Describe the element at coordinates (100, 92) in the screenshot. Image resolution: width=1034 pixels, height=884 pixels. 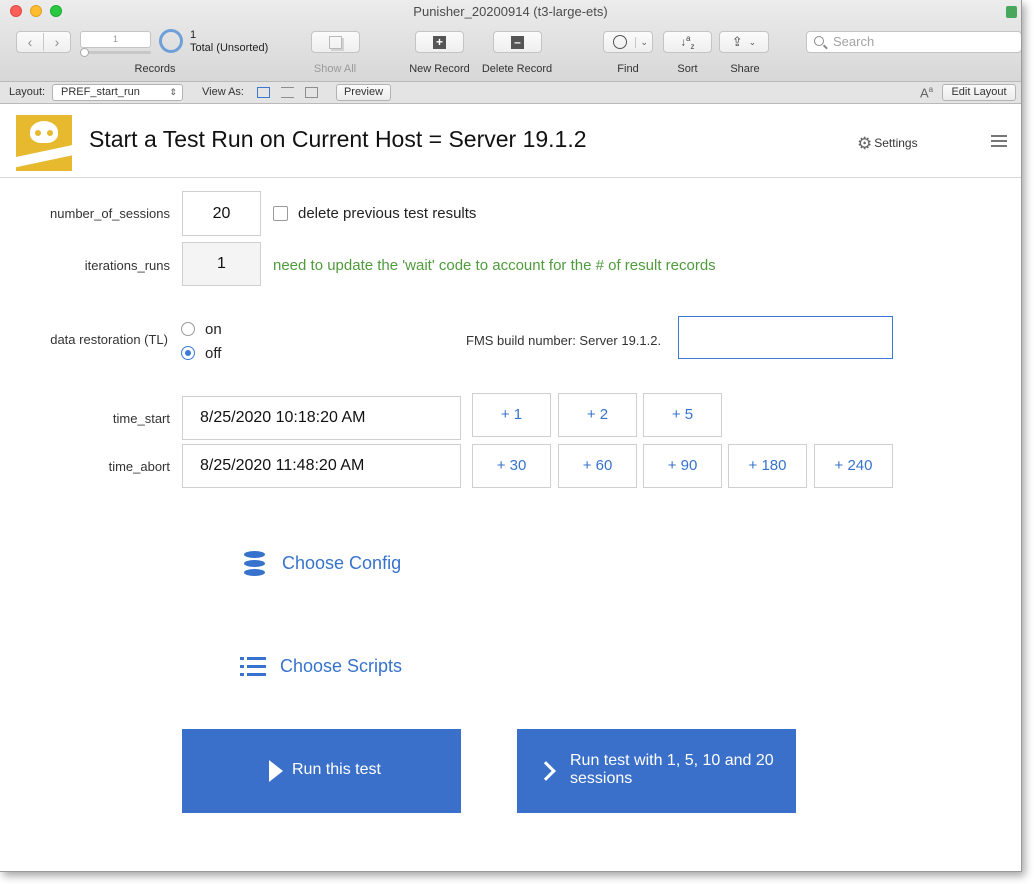
I see `layout-select-value: PREF_start_run` at that location.